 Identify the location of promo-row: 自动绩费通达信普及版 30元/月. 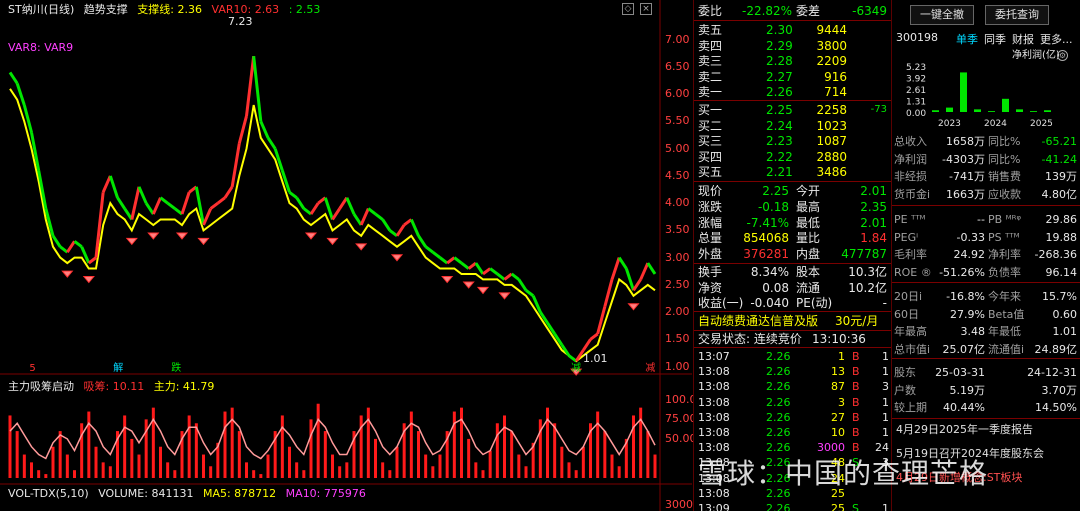
(792, 321).